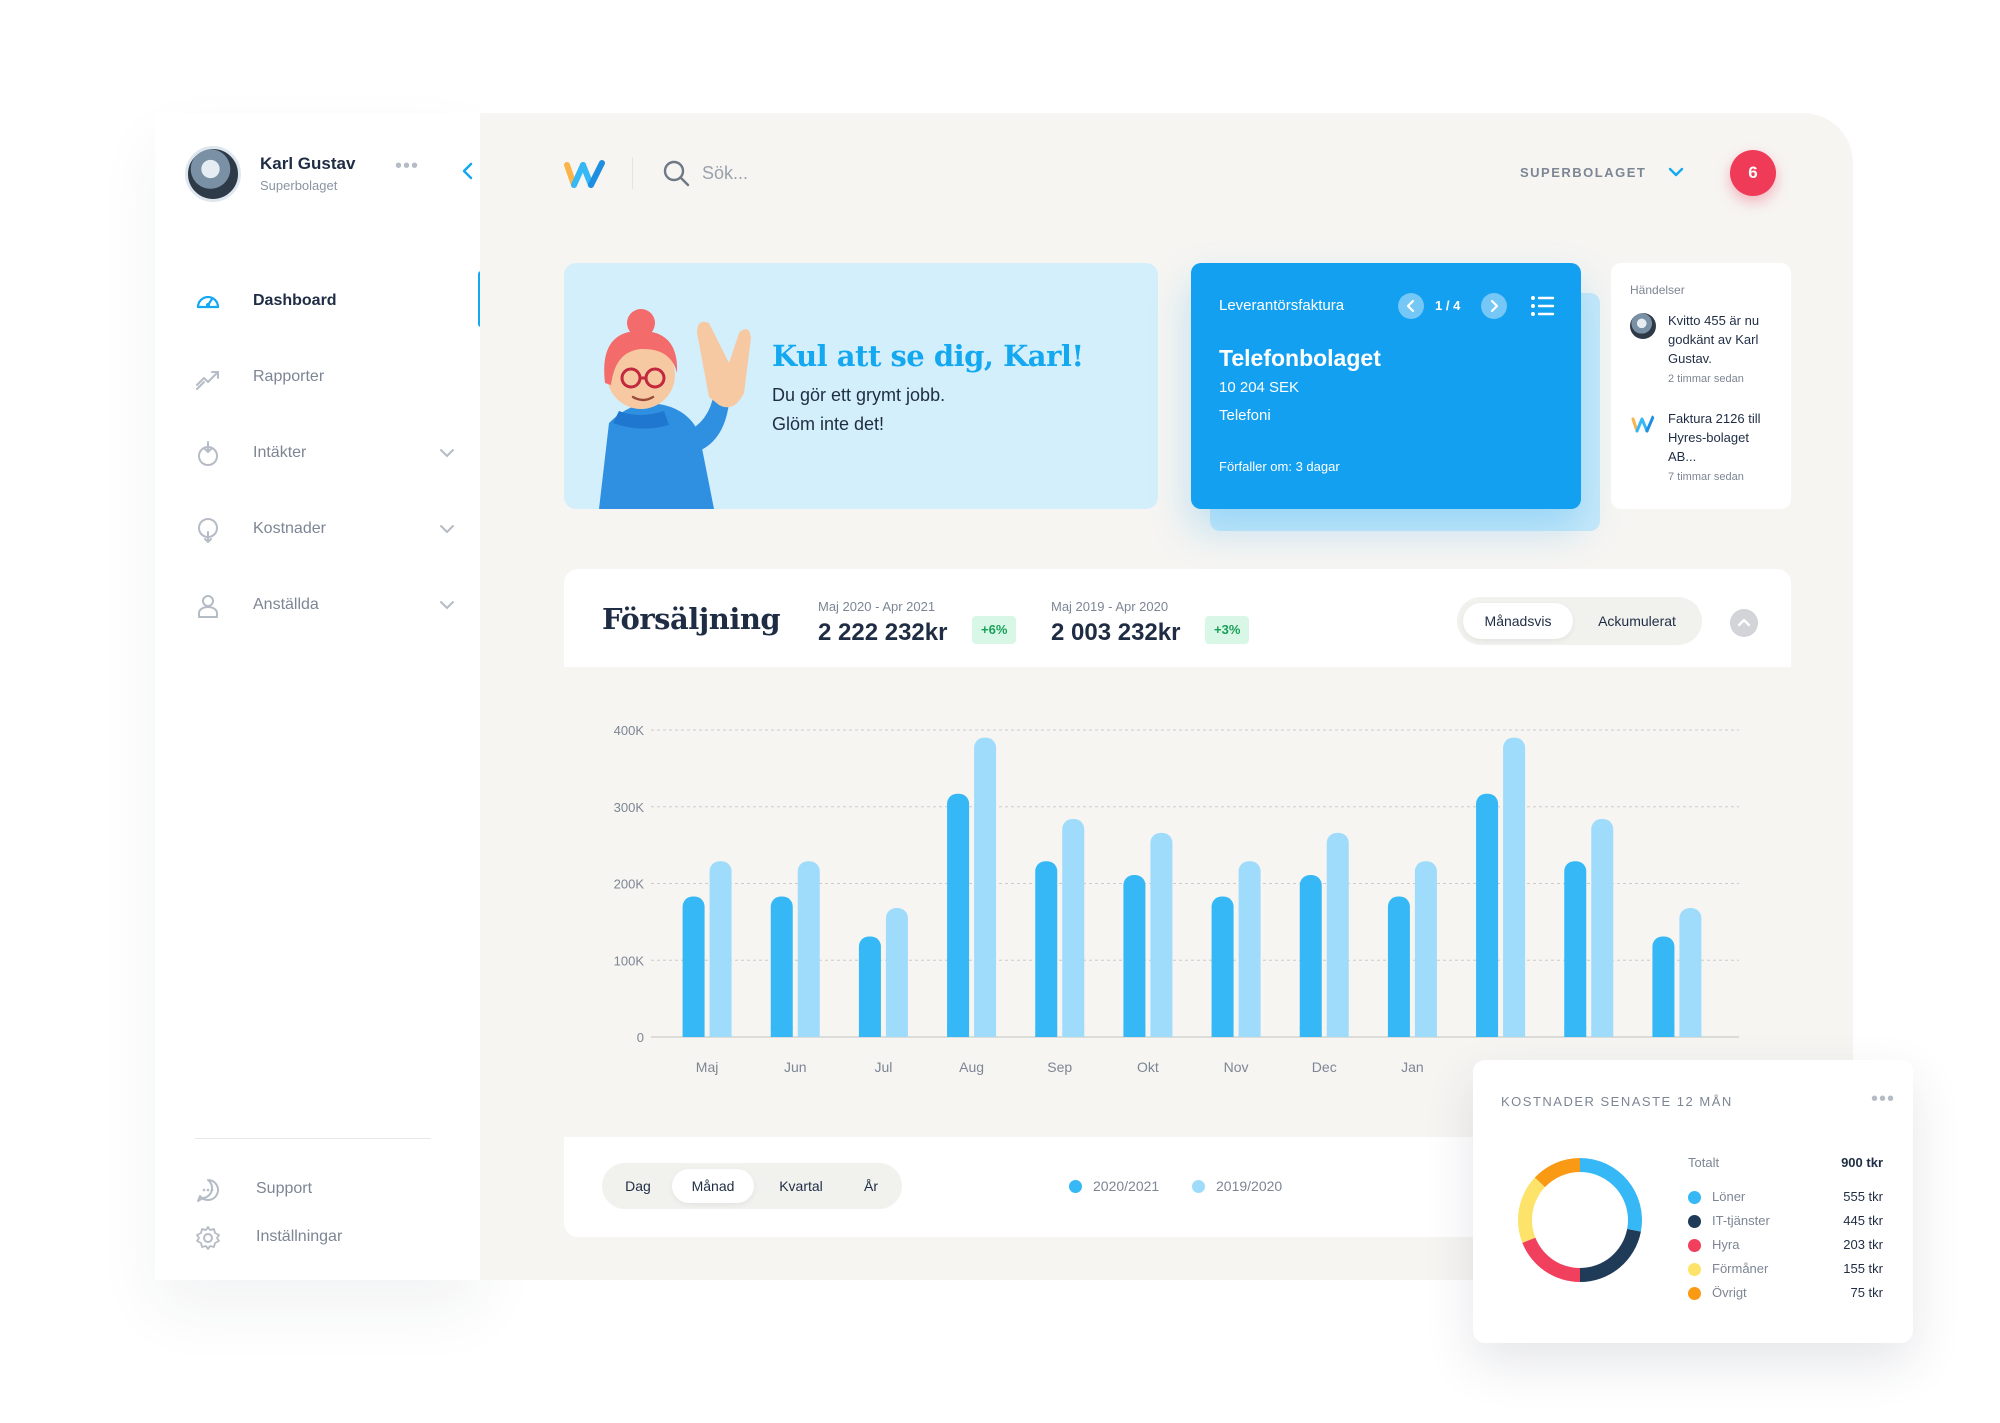 This screenshot has width=2000, height=1423. What do you see at coordinates (1324, 1067) in the screenshot?
I see `x-tick-label: Dec` at bounding box center [1324, 1067].